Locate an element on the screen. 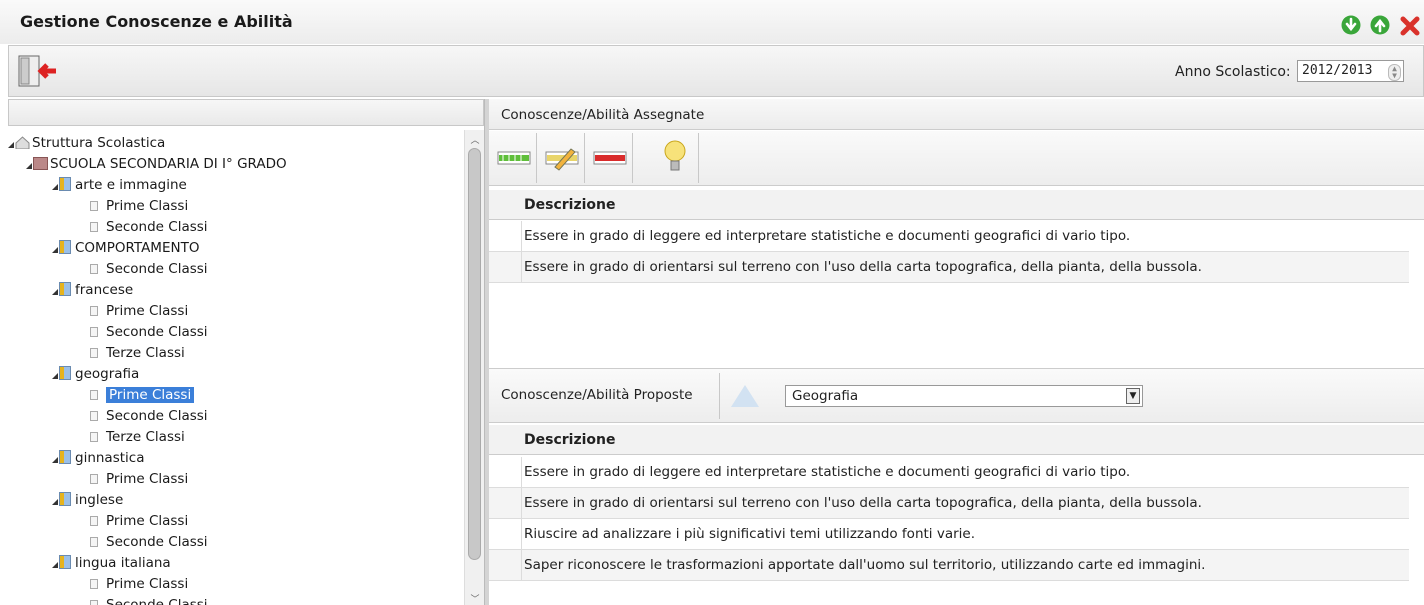 This screenshot has height=605, width=1424. tree-school: SCUOLA SECONDARIA DI I° GRADO is located at coordinates (156, 164).